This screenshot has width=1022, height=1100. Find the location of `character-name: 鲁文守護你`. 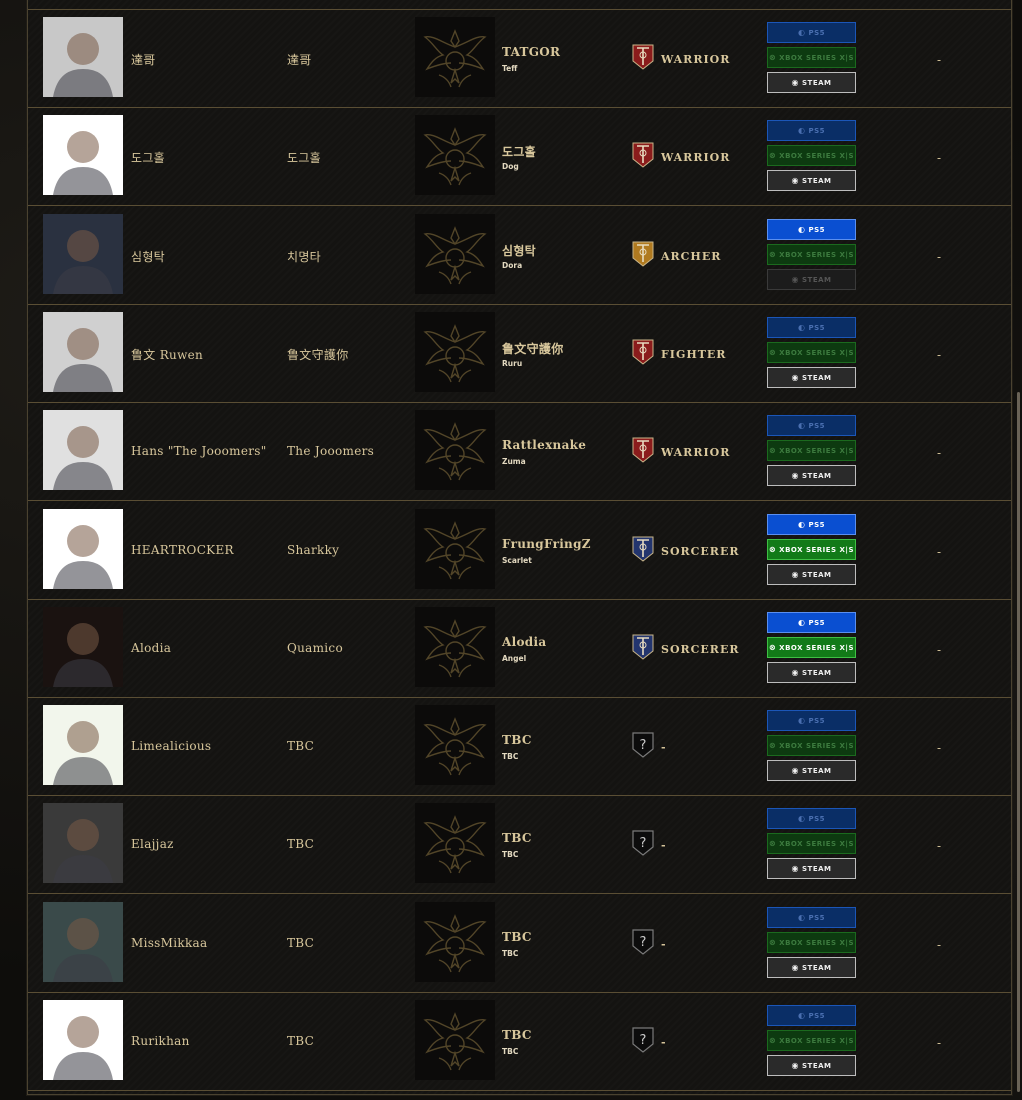

character-name: 鲁文守護你 is located at coordinates (318, 355).